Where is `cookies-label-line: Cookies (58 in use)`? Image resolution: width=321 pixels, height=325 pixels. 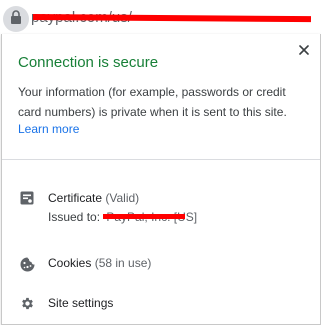
cookies-label-line: Cookies (58 in use) is located at coordinates (99, 263).